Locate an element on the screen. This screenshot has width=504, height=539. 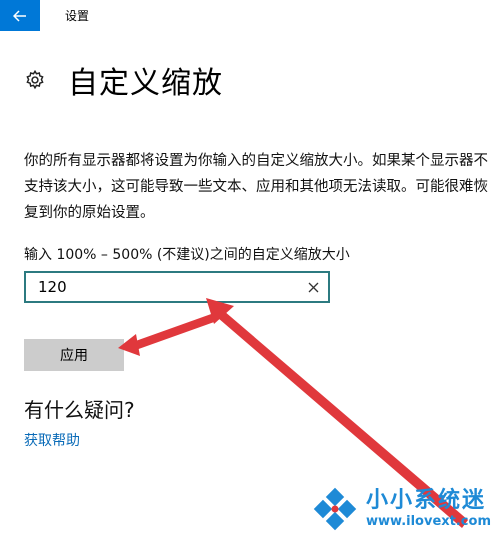
arrow-left-icon is located at coordinates (19, 15).